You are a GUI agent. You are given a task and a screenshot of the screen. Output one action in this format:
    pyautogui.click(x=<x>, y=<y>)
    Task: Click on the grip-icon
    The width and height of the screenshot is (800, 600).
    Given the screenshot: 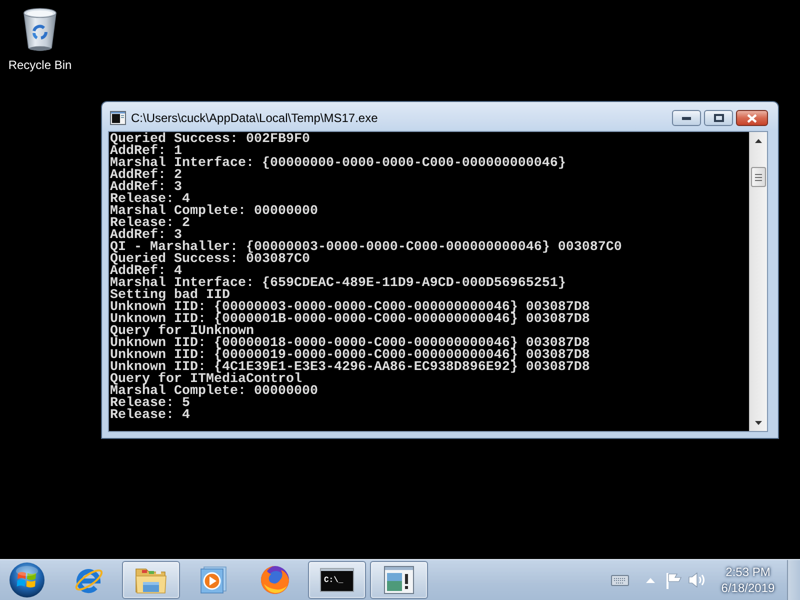 What is the action you would take?
    pyautogui.click(x=758, y=177)
    